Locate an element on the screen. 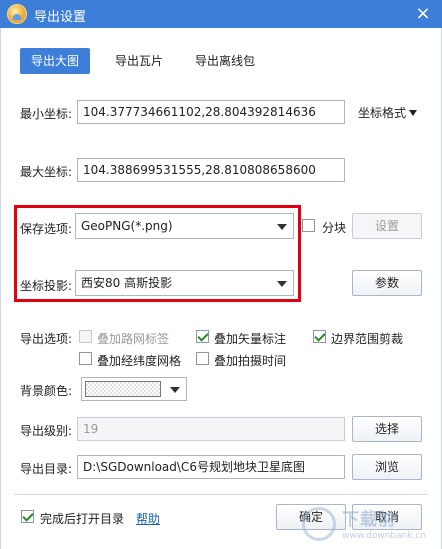 This screenshot has height=549, width=442. min-coord-input: 104.377734661102,28.804392814636 is located at coordinates (211, 112).